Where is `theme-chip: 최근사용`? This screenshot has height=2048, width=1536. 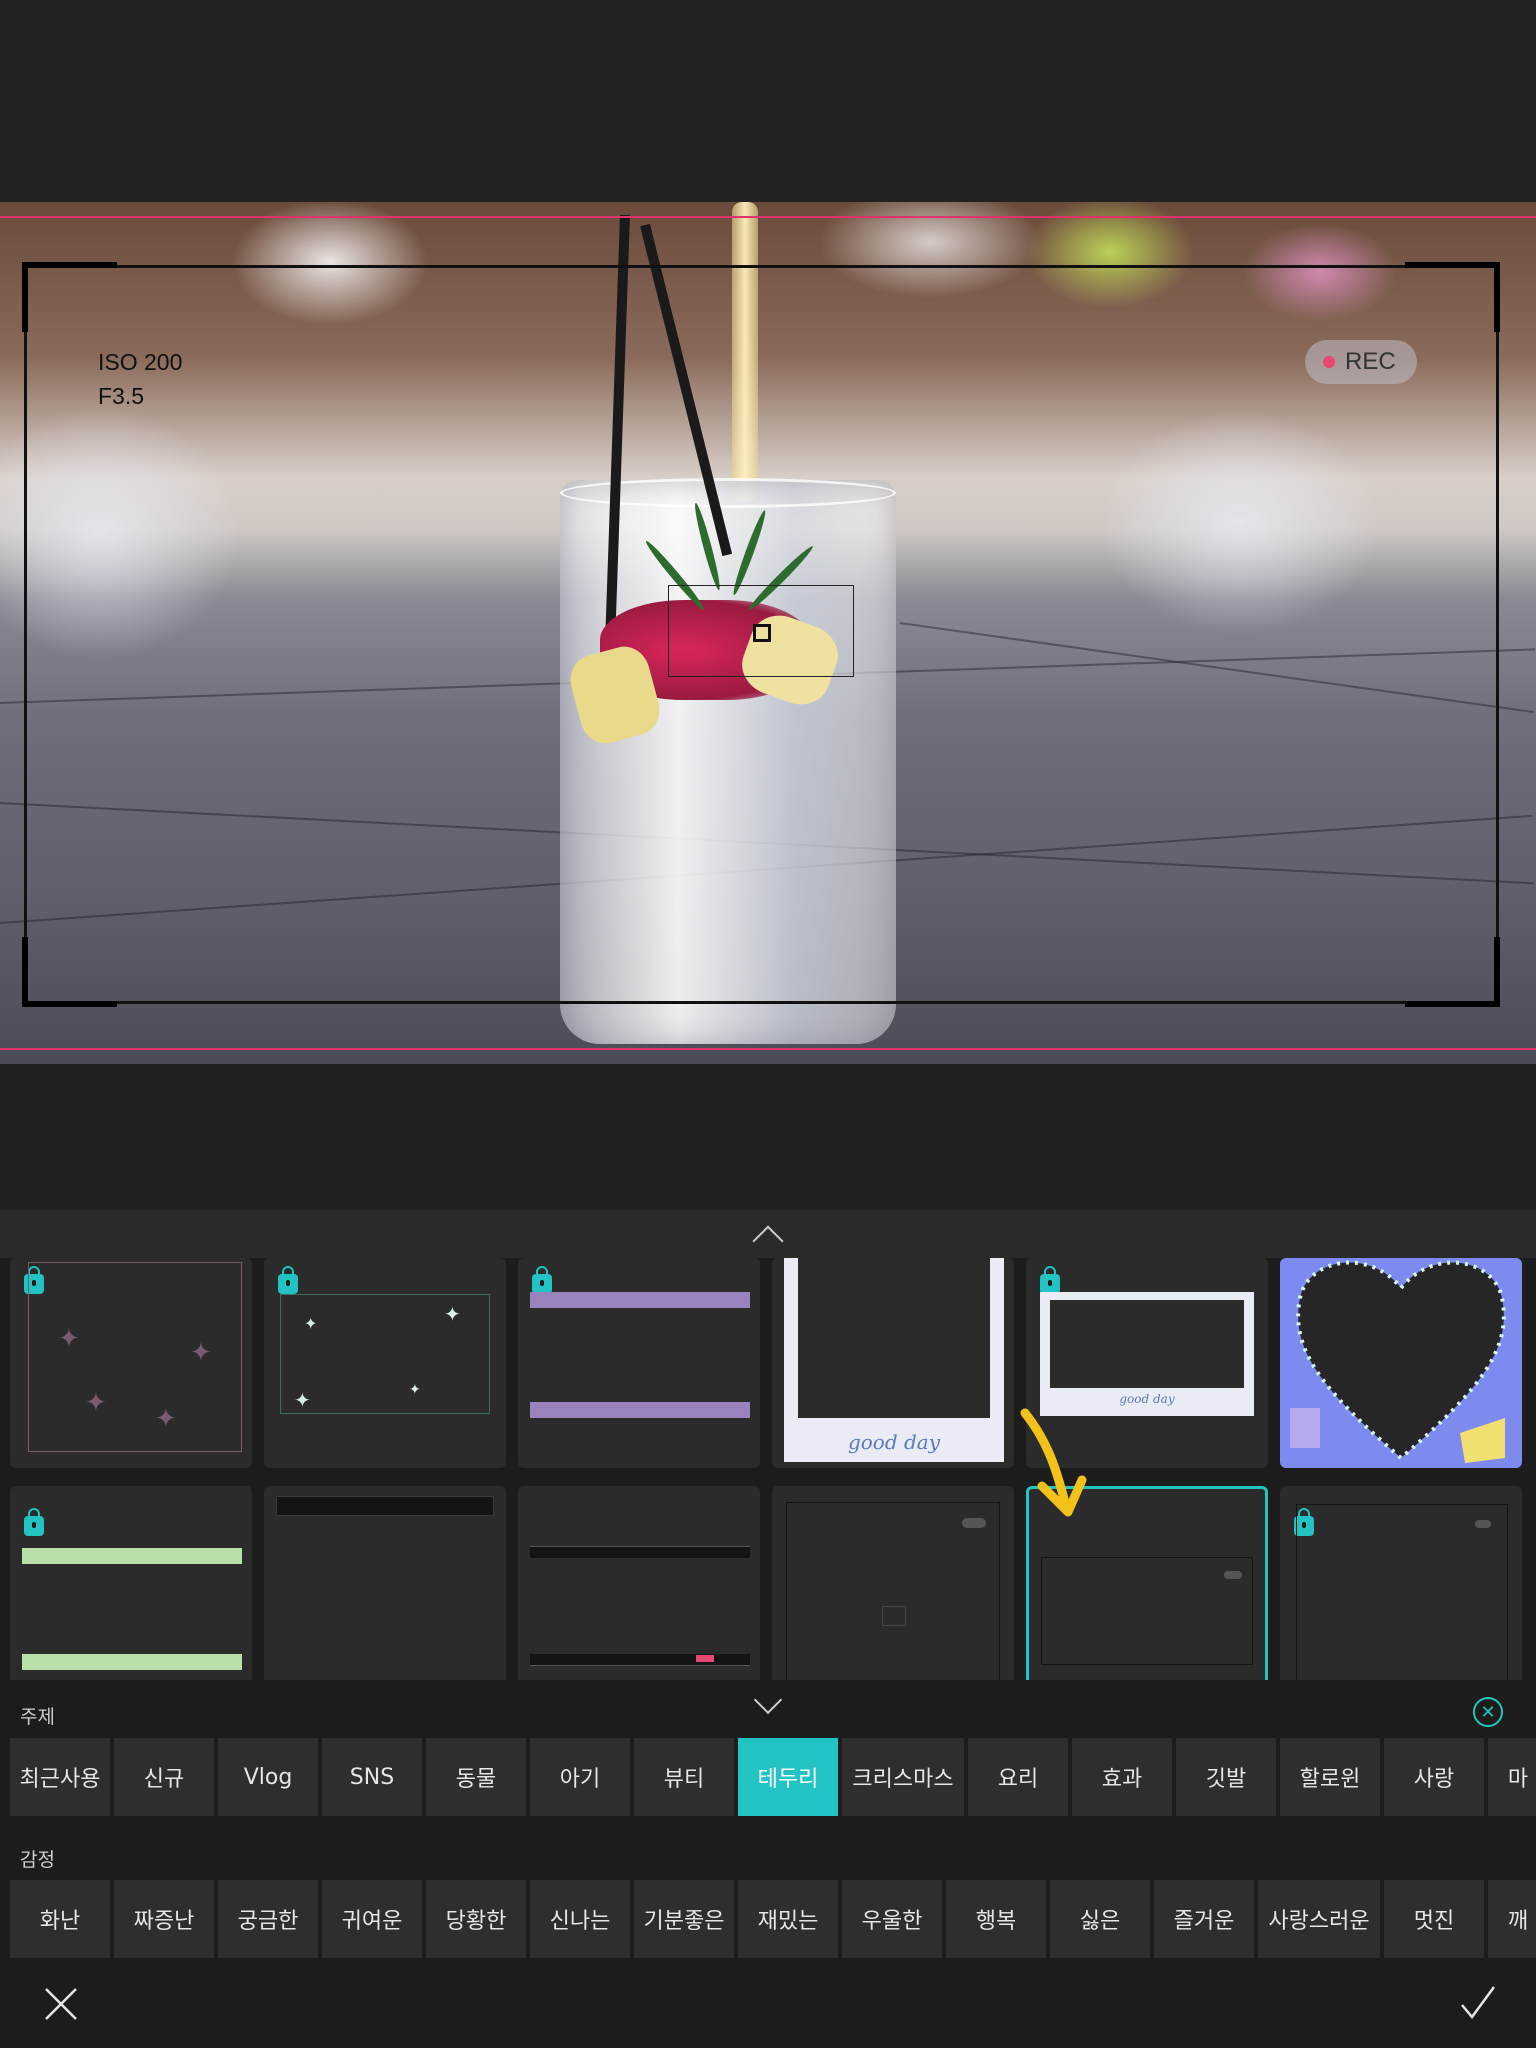 theme-chip: 최근사용 is located at coordinates (60, 1777).